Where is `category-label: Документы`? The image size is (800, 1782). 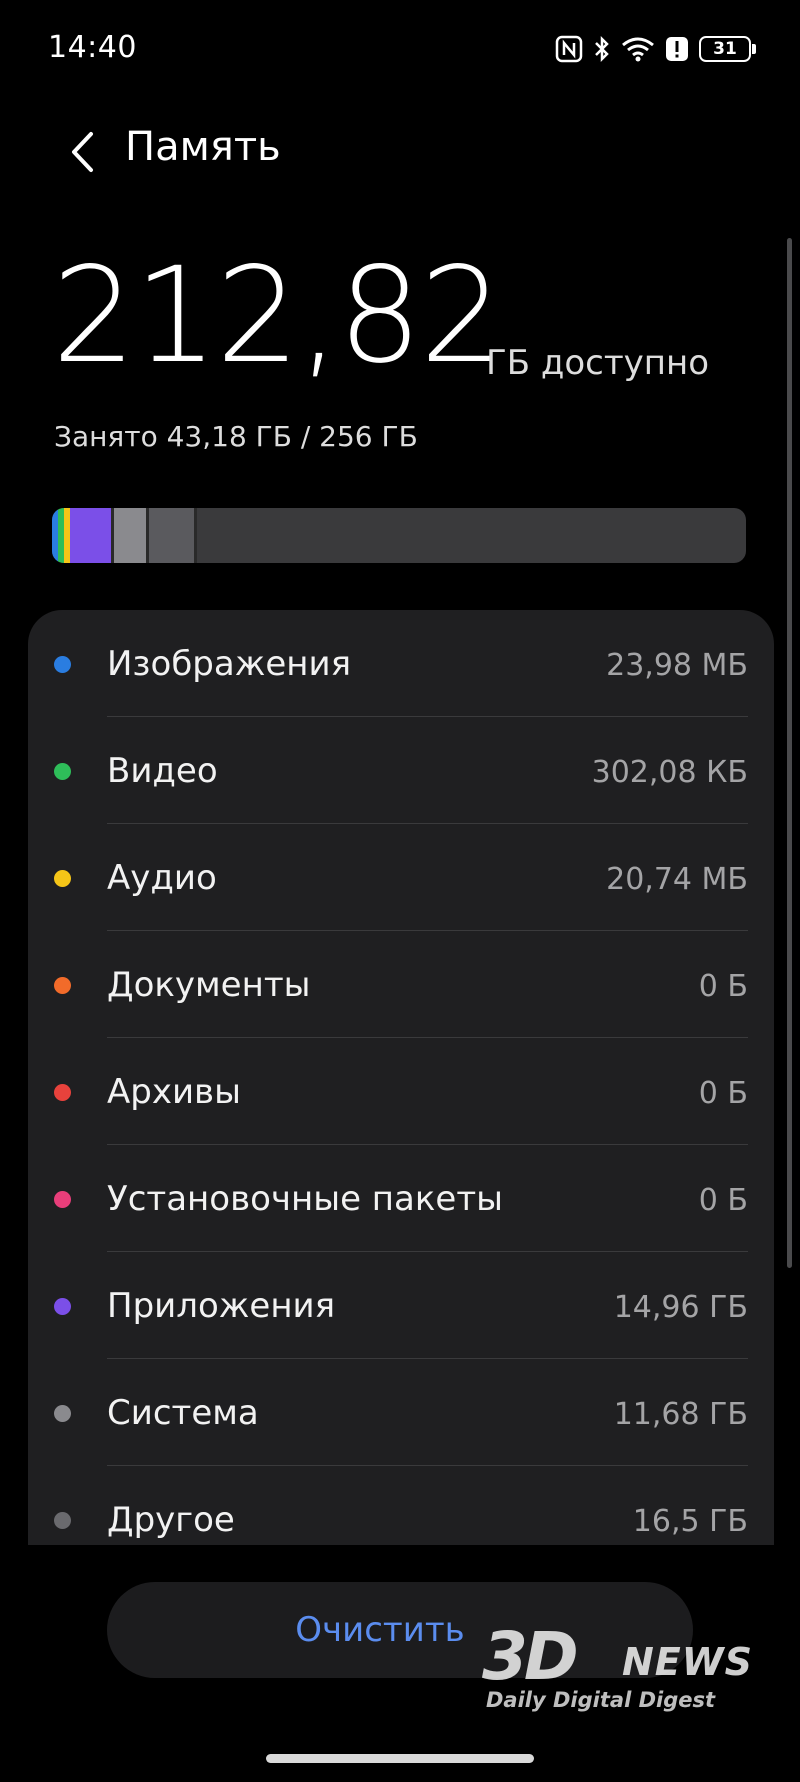
category-label: Документы is located at coordinates (209, 985).